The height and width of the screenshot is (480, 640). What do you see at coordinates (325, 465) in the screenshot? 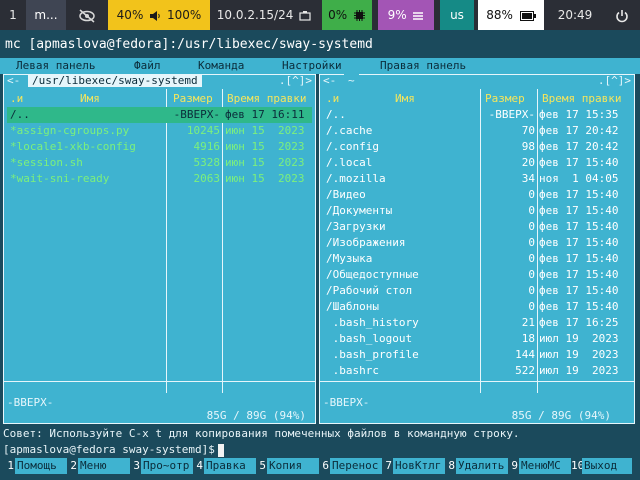
I see `fkey-number: 6` at bounding box center [325, 465].